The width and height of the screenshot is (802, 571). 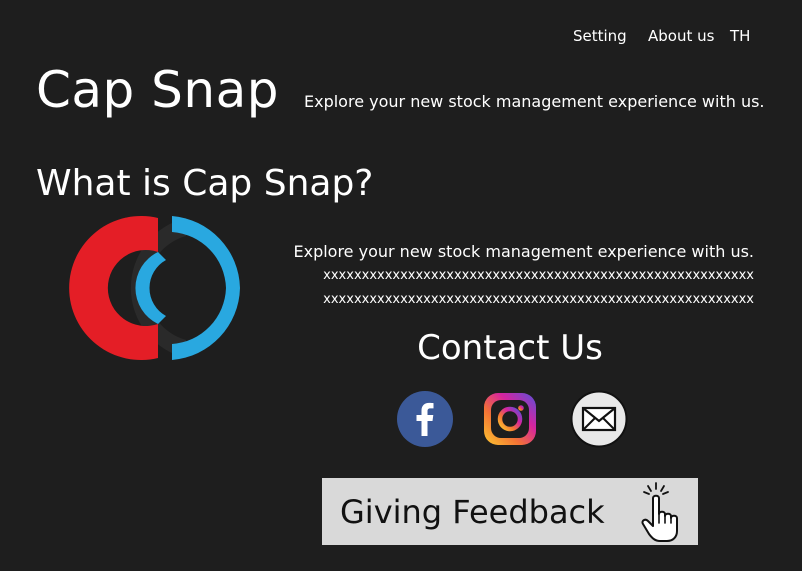 What do you see at coordinates (425, 419) in the screenshot?
I see `facebook-icon` at bounding box center [425, 419].